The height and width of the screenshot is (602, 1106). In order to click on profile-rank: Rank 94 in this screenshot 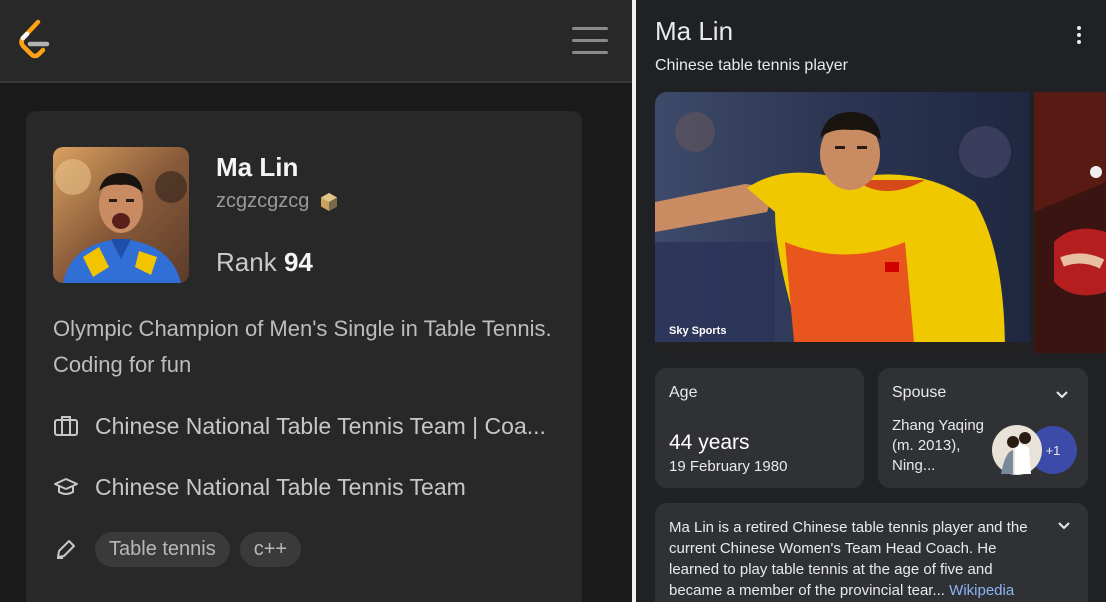, I will do `click(264, 262)`.